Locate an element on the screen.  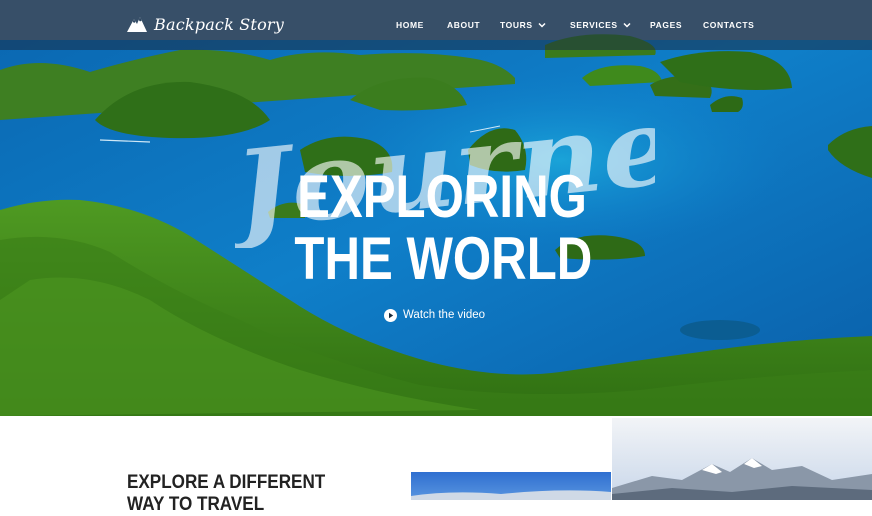
section-title-line1: EXPLORE A DIFFERENT is located at coordinates (226, 482).